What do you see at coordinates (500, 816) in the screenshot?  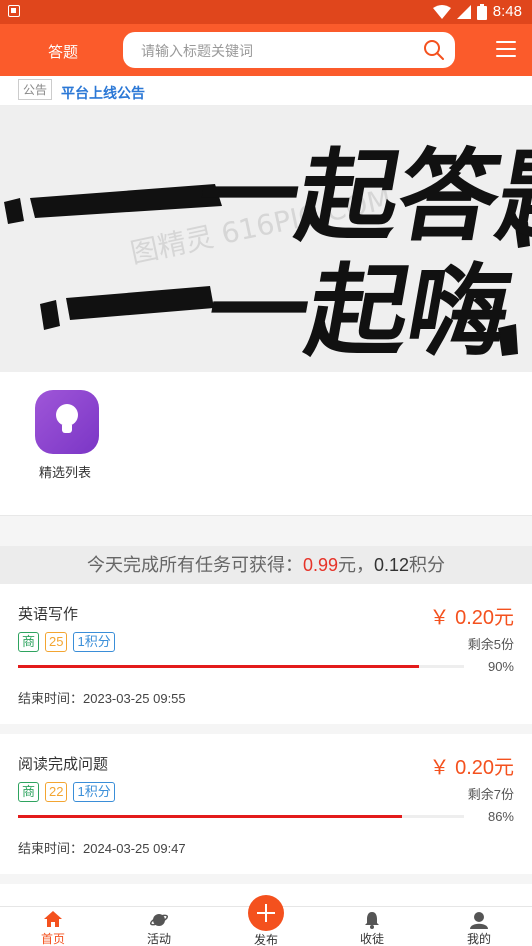 I see `task-progress-label: 86%` at bounding box center [500, 816].